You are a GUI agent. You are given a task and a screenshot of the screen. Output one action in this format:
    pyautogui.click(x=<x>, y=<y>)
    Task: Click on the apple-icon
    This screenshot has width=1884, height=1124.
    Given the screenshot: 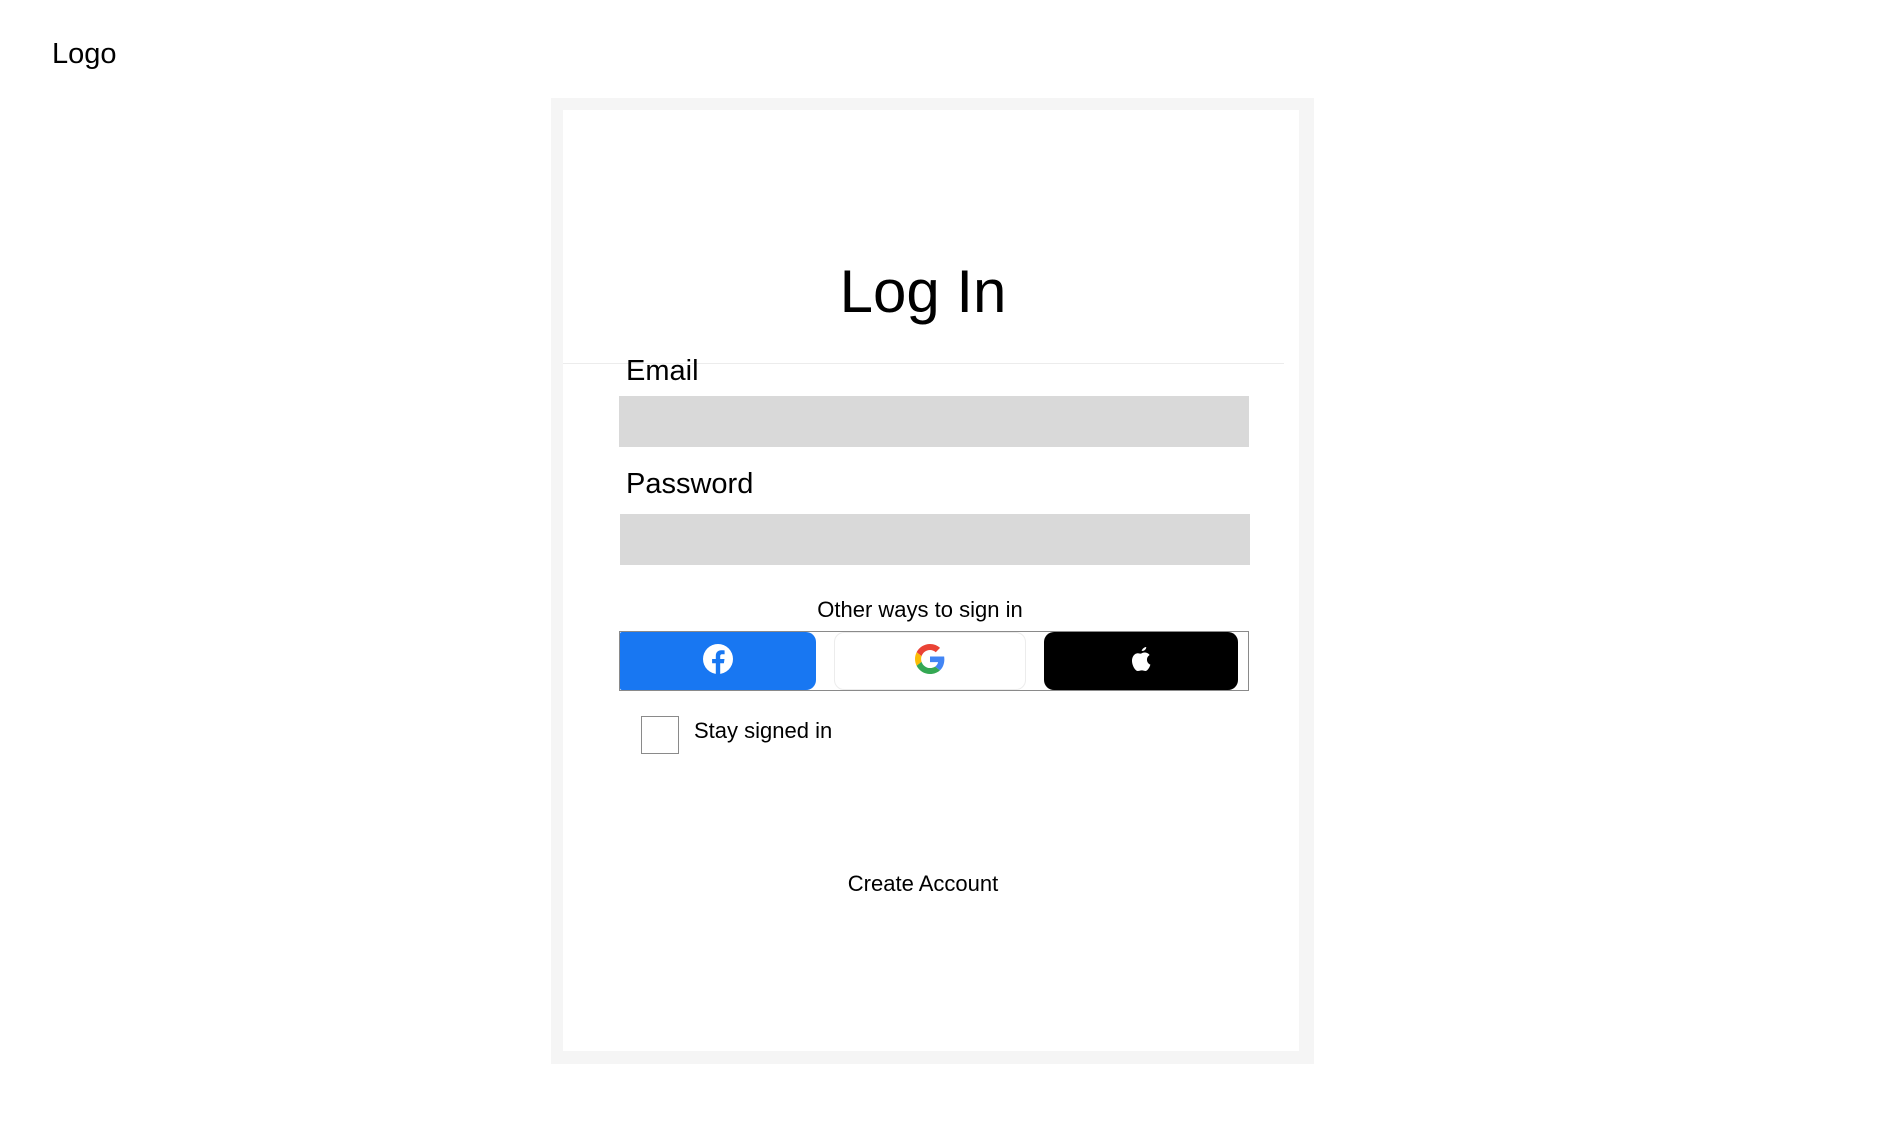 What is the action you would take?
    pyautogui.click(x=1141, y=661)
    